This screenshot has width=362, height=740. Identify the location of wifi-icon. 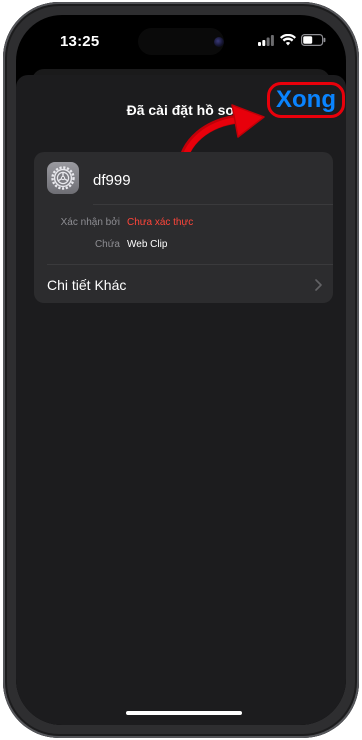
(288, 40).